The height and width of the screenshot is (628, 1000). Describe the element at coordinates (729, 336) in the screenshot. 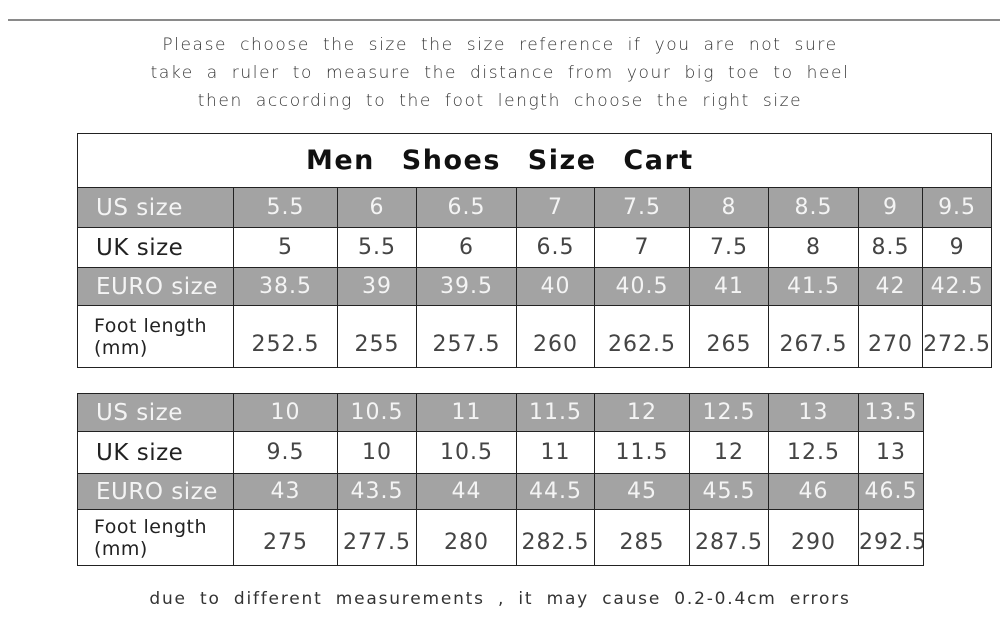

I see `cell: 265` at that location.